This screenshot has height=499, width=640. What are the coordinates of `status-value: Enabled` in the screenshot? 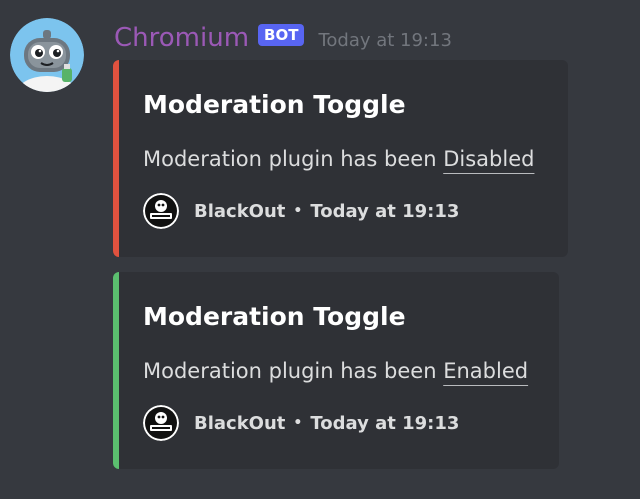 It's located at (486, 371).